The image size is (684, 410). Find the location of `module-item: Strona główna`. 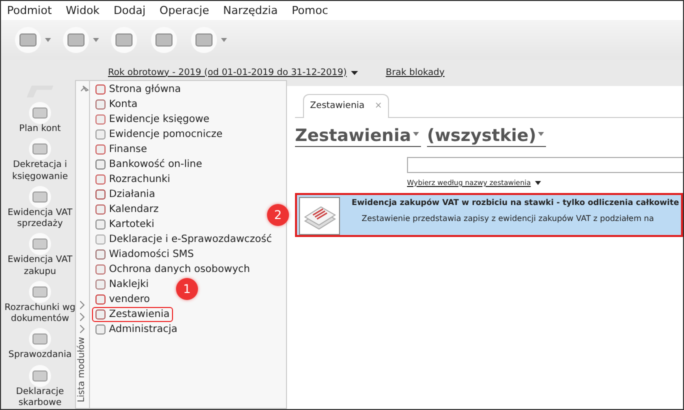

module-item: Strona główna is located at coordinates (138, 89).